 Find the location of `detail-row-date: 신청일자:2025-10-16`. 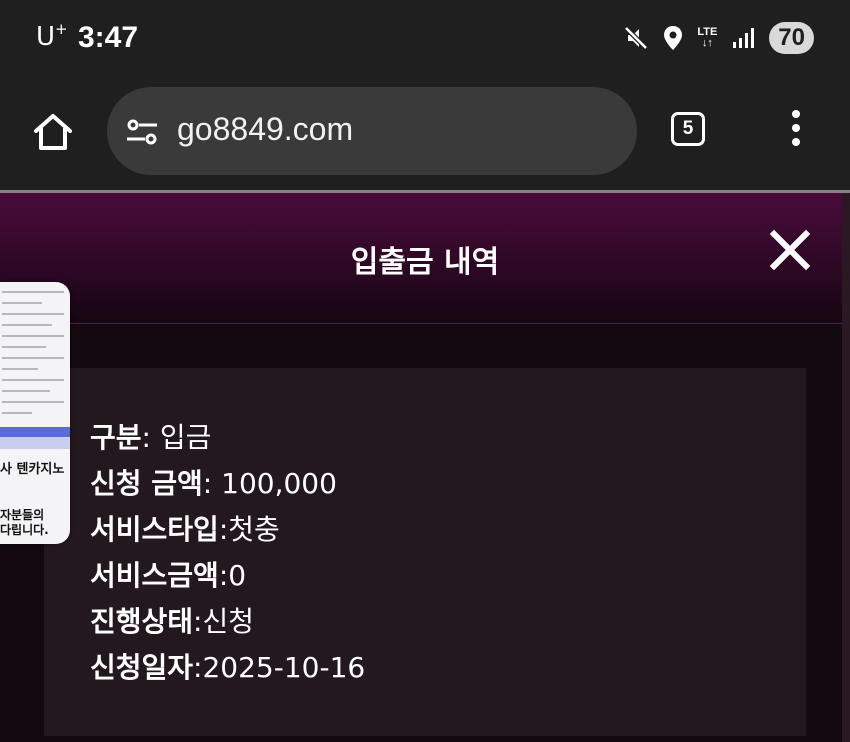

detail-row-date: 신청일자:2025-10-16 is located at coordinates (228, 667).